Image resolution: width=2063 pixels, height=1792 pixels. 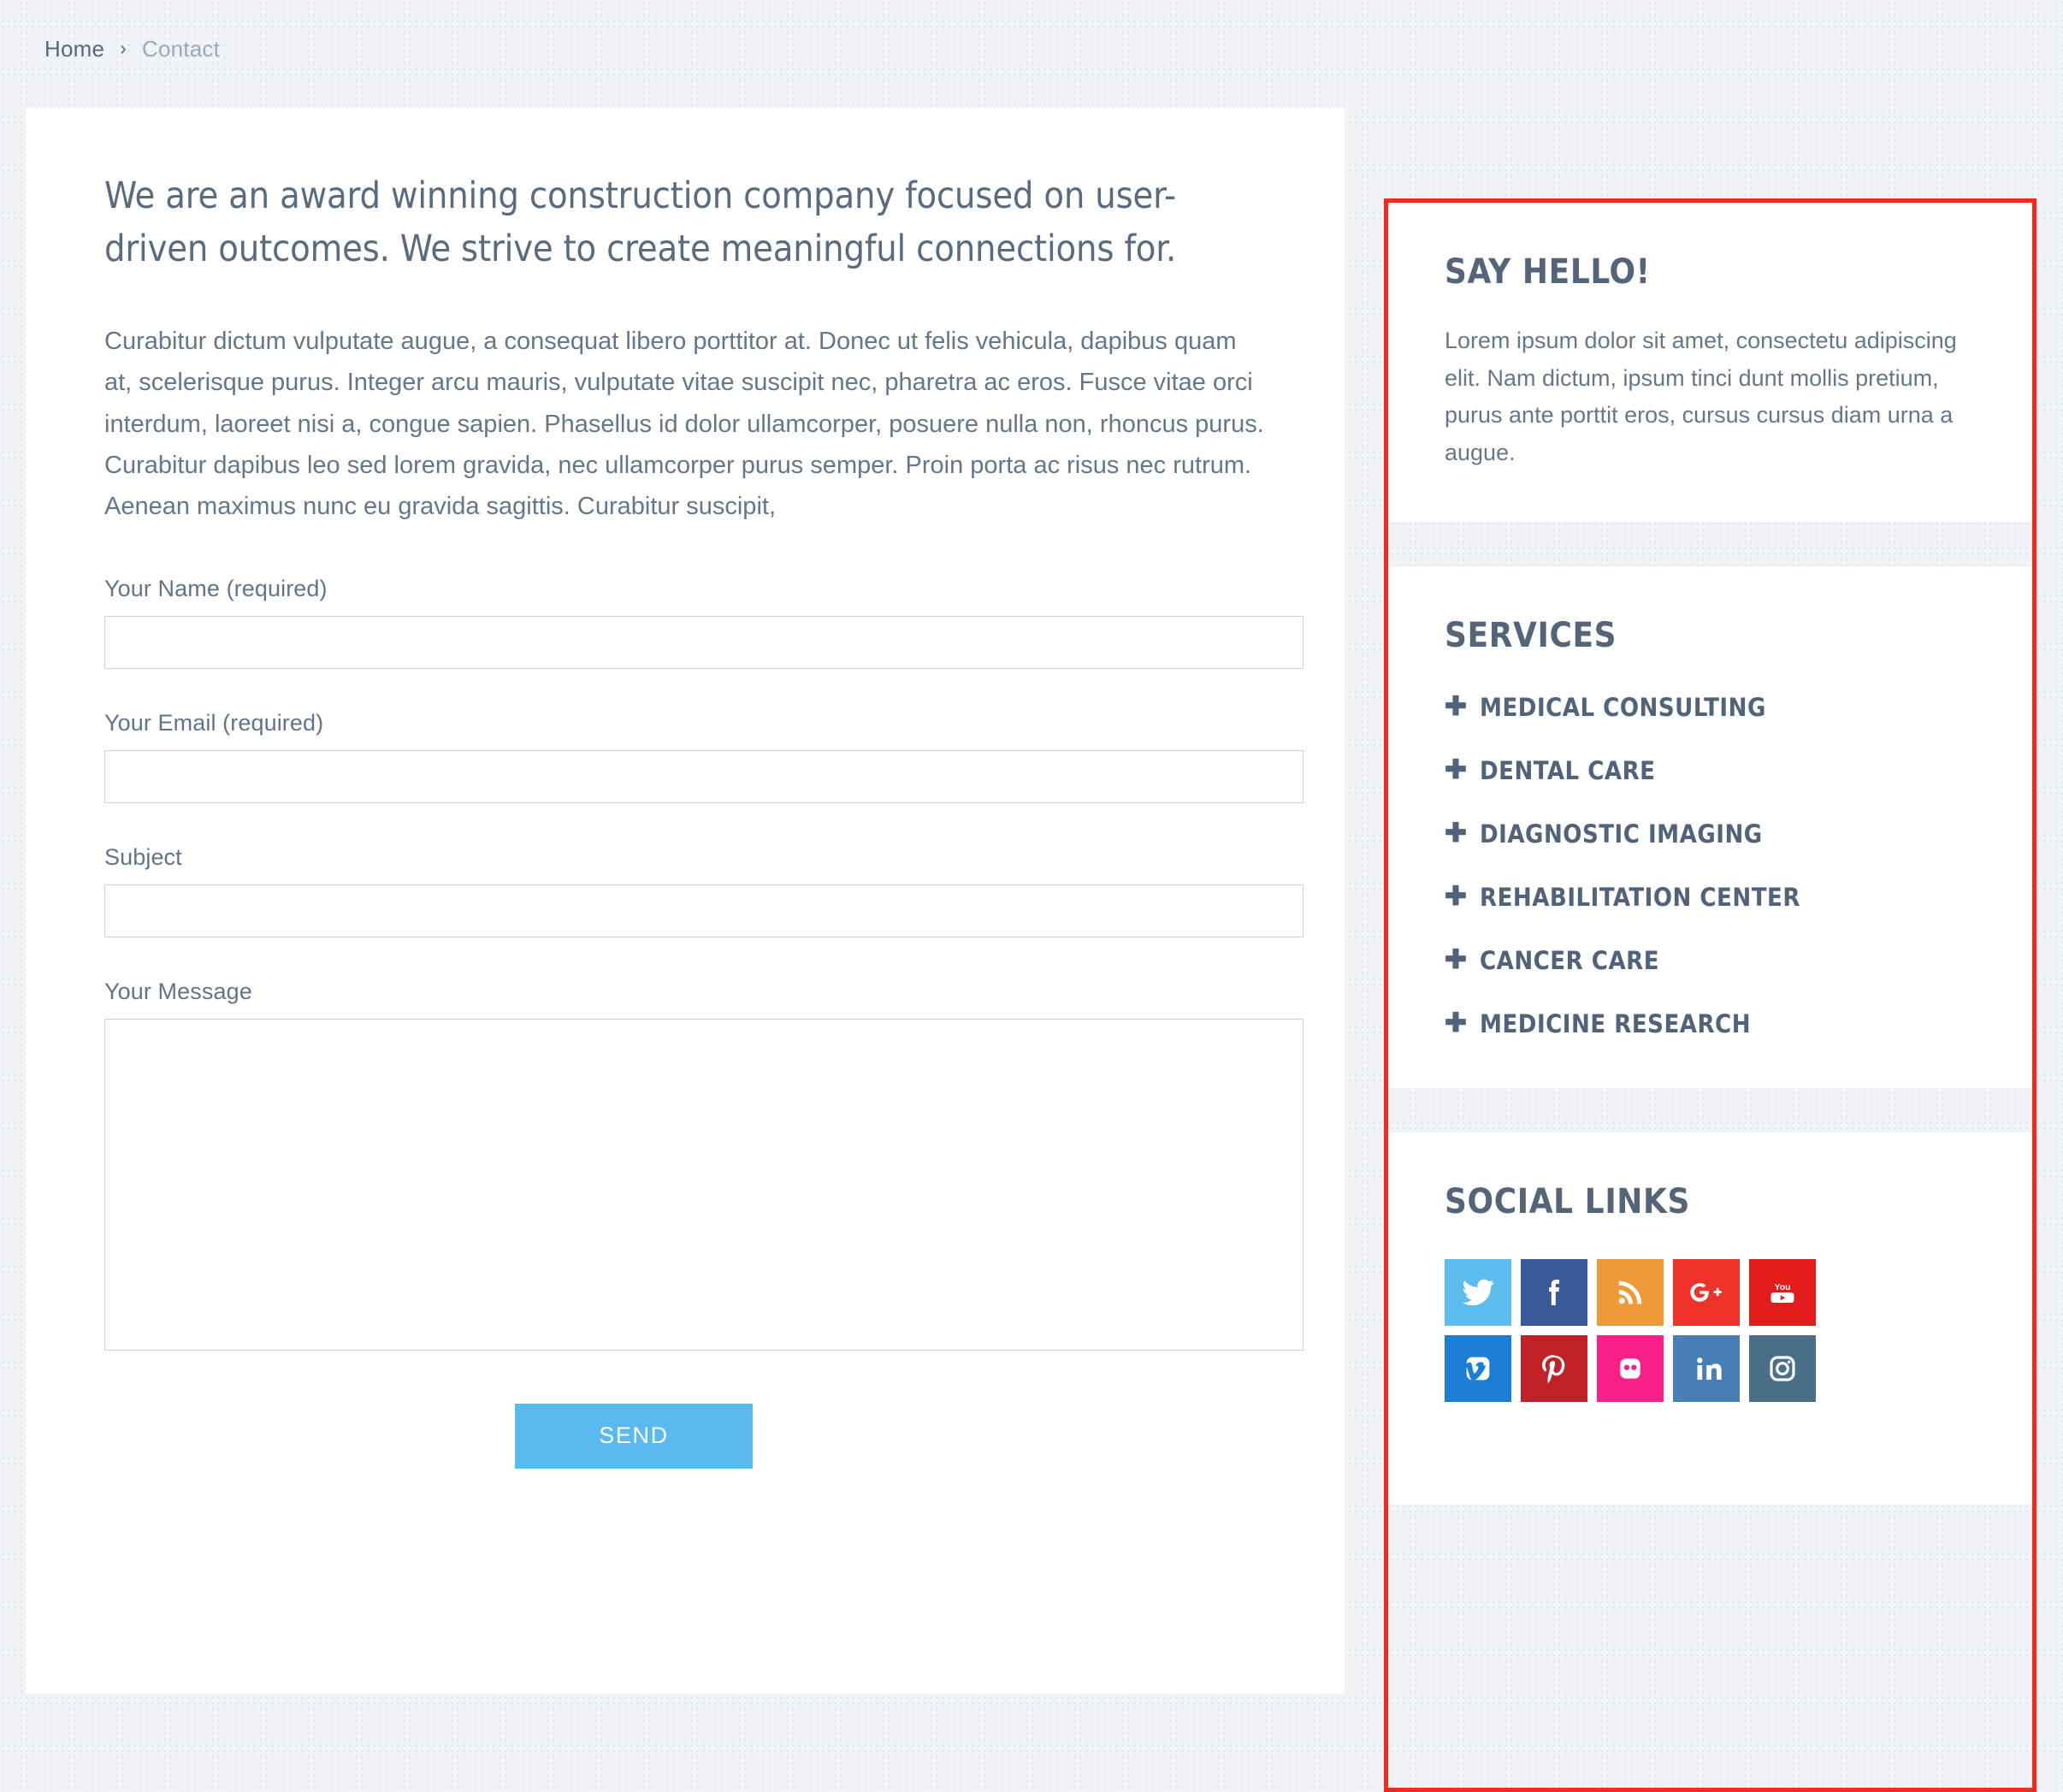 I want to click on chevron-right-icon: ›, so click(x=123, y=48).